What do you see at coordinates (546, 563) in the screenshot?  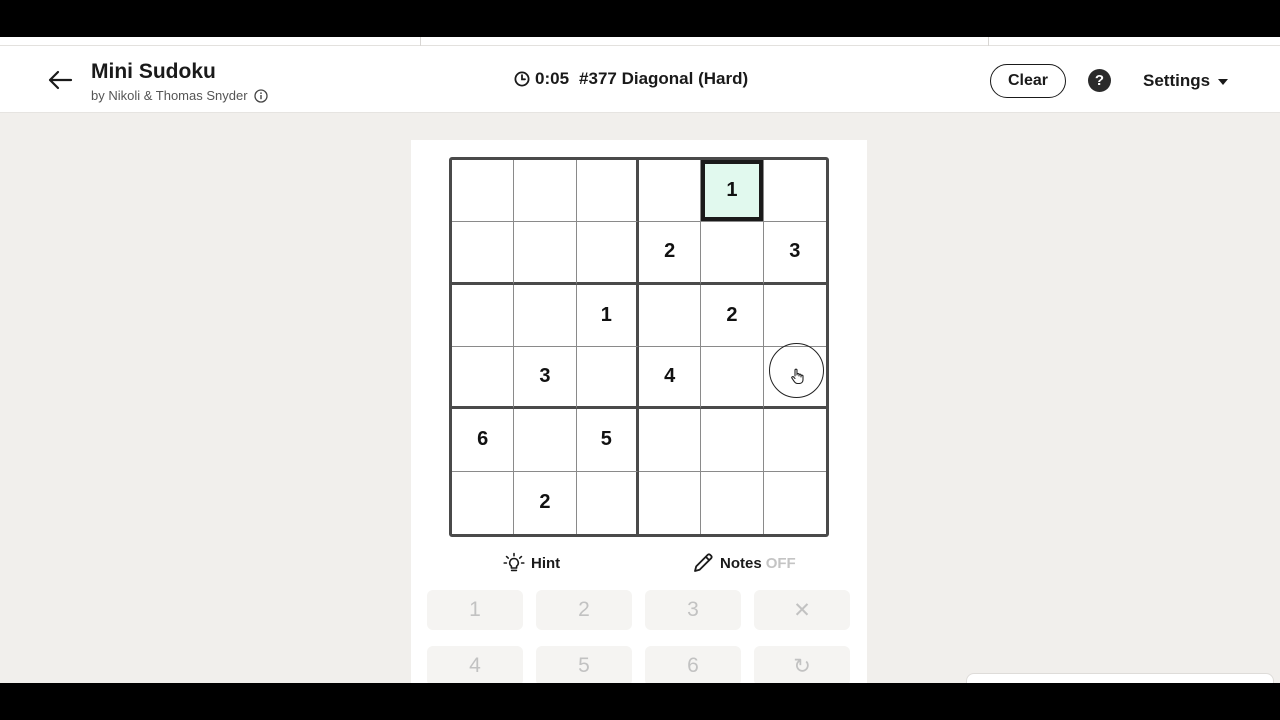 I see `hint-label: Hint` at bounding box center [546, 563].